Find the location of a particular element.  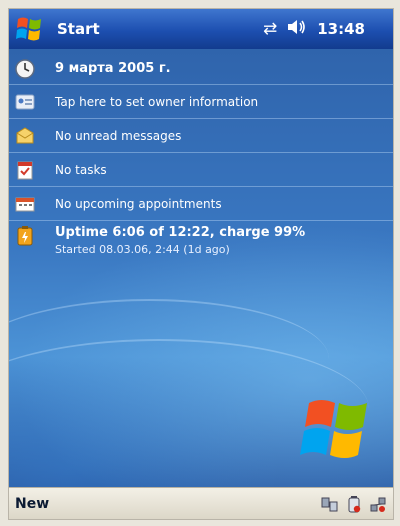

owner-card-icon is located at coordinates (25, 102).